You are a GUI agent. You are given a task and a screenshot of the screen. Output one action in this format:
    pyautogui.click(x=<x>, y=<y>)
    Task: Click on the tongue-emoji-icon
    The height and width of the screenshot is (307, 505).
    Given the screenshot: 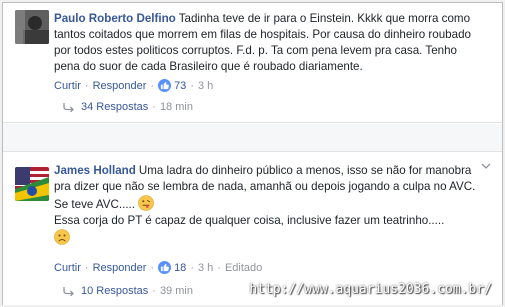 What is the action you would take?
    pyautogui.click(x=146, y=203)
    